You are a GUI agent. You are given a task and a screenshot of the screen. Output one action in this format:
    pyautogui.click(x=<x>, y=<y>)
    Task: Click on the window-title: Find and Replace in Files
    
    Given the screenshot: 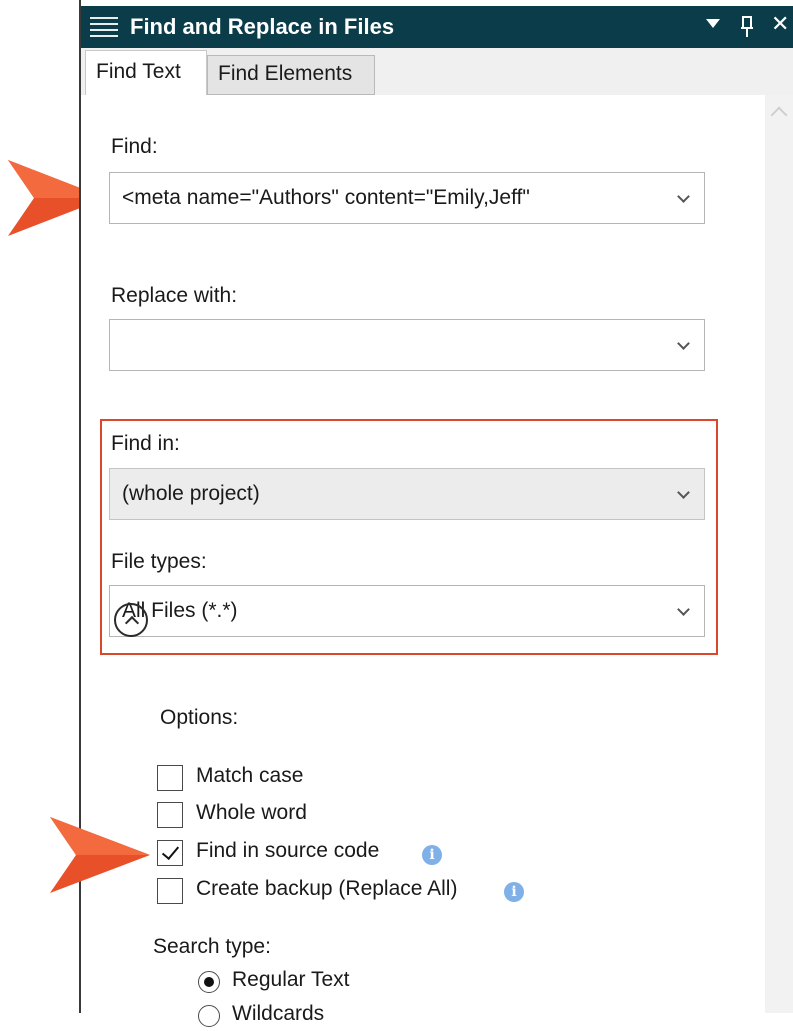 What is the action you would take?
    pyautogui.click(x=262, y=26)
    